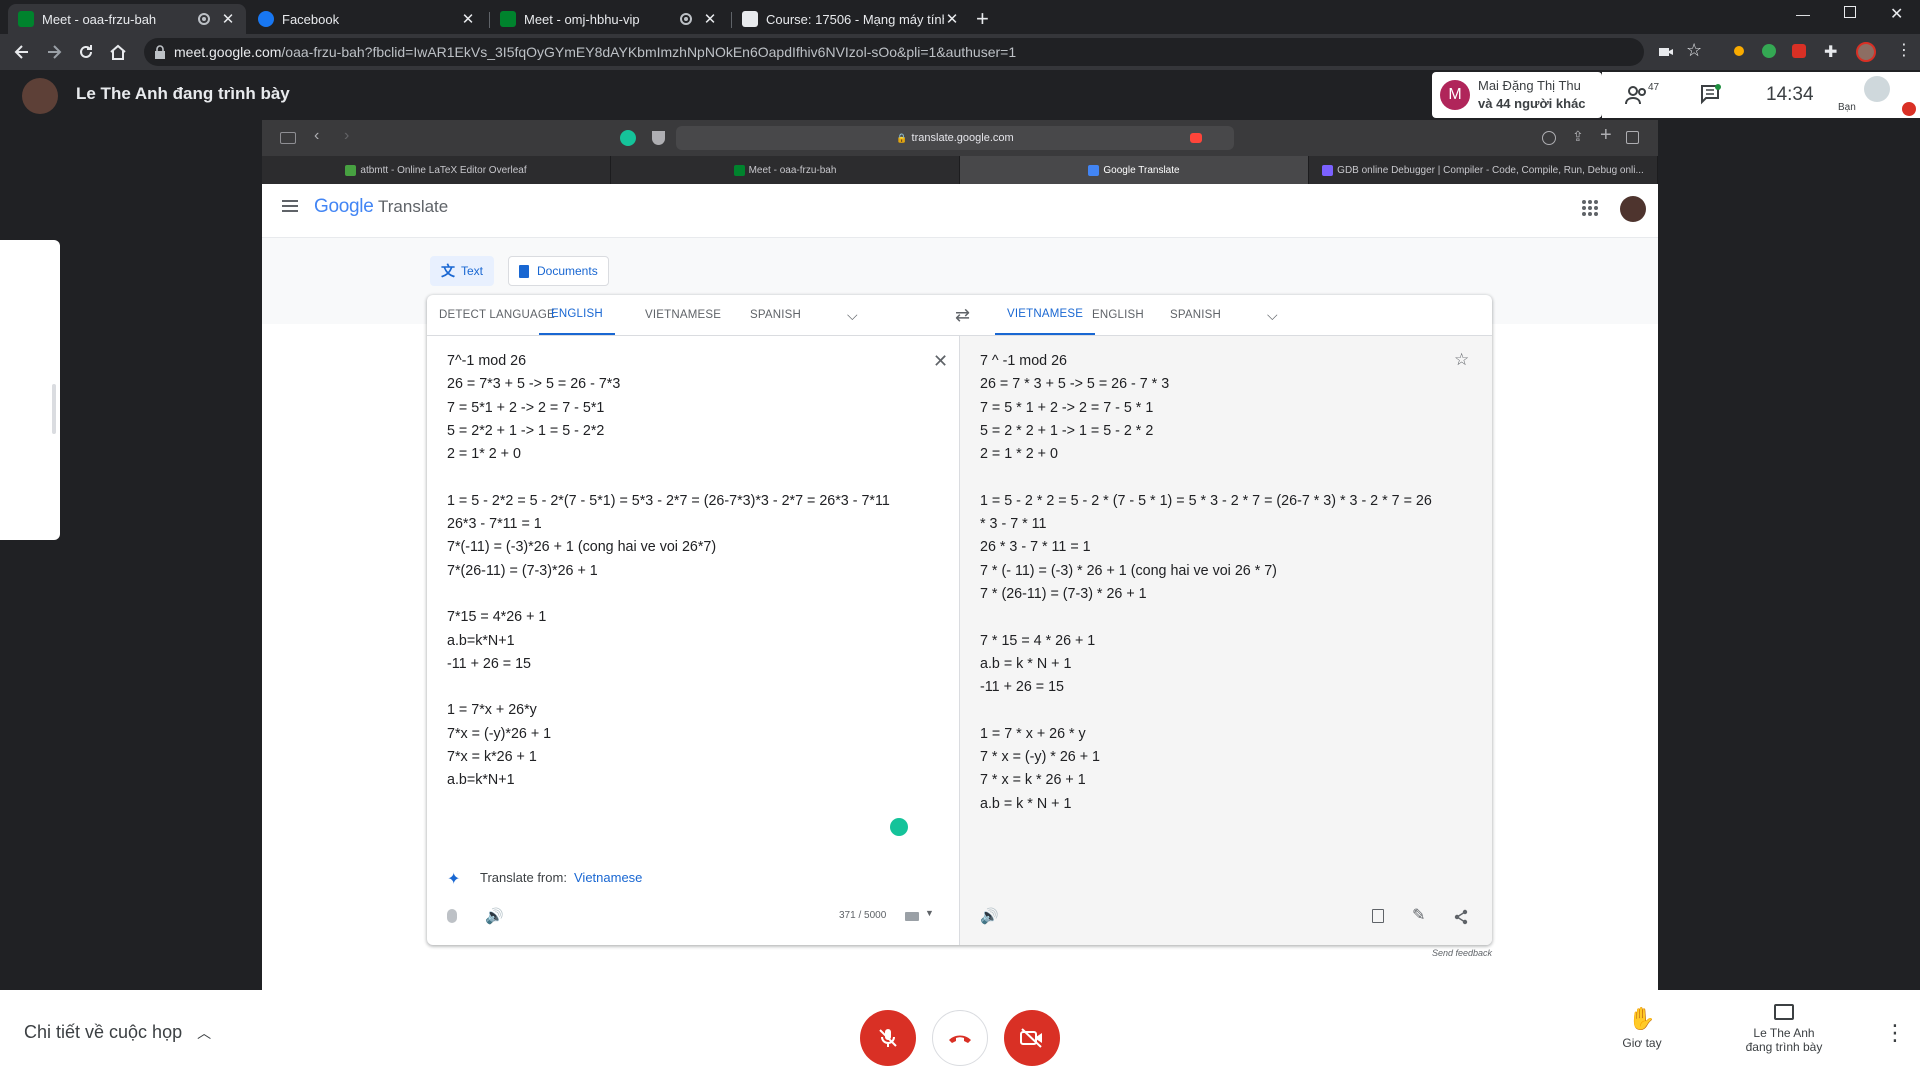 Image resolution: width=1920 pixels, height=1080 pixels. I want to click on translate-account-avatar, so click(1633, 209).